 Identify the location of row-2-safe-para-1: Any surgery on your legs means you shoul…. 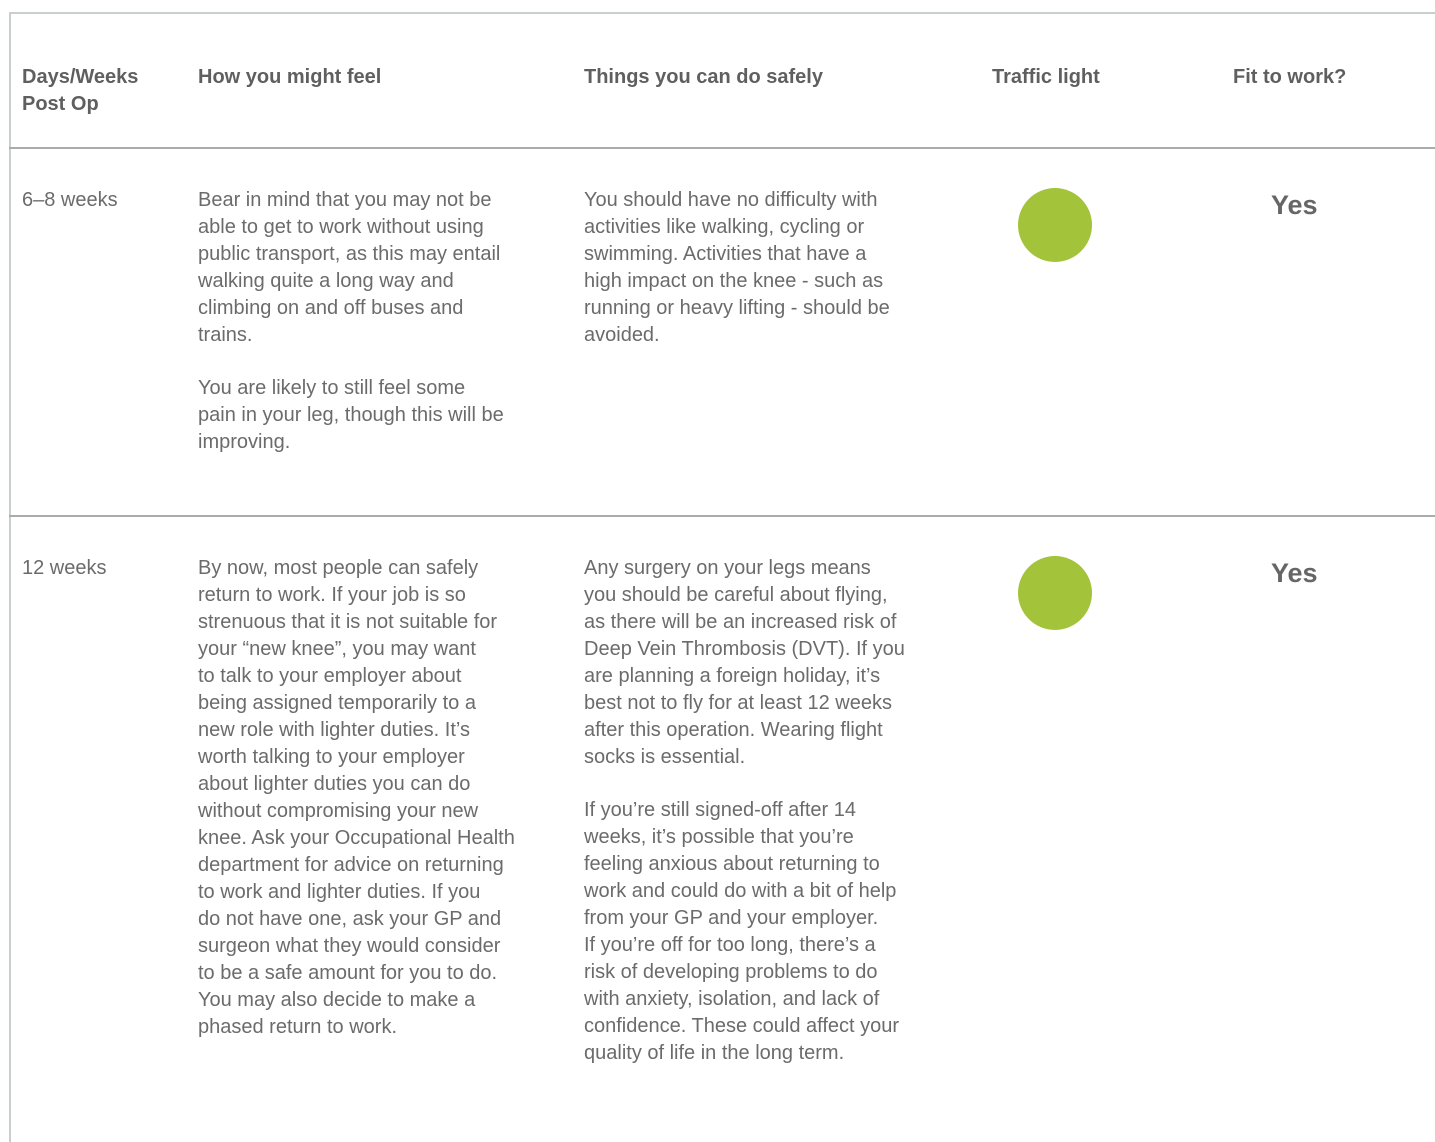
(744, 662).